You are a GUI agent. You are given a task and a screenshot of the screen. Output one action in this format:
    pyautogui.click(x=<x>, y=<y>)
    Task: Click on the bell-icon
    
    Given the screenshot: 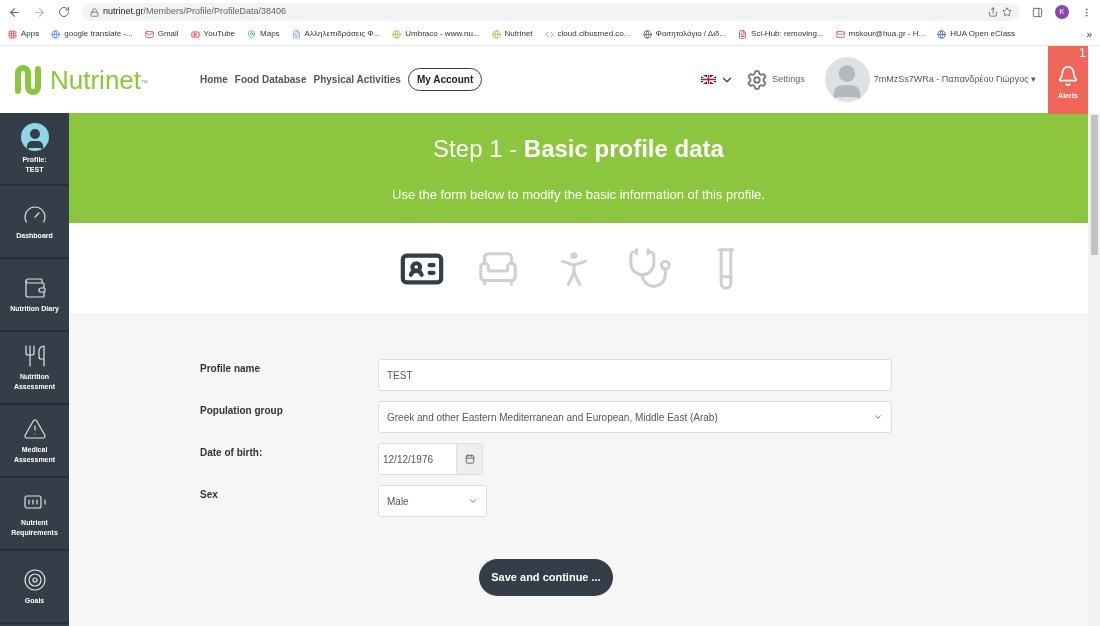 What is the action you would take?
    pyautogui.click(x=1068, y=76)
    